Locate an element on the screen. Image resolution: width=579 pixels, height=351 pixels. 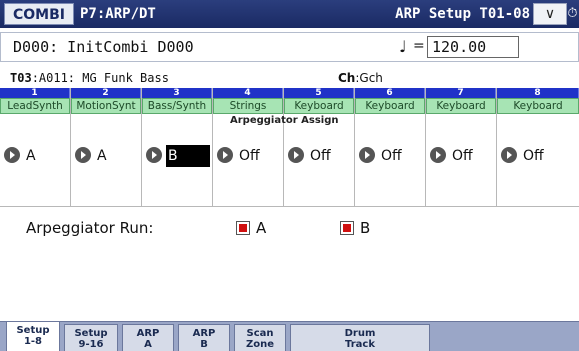
timer-icon: ⏱ is located at coordinates (572, 13).